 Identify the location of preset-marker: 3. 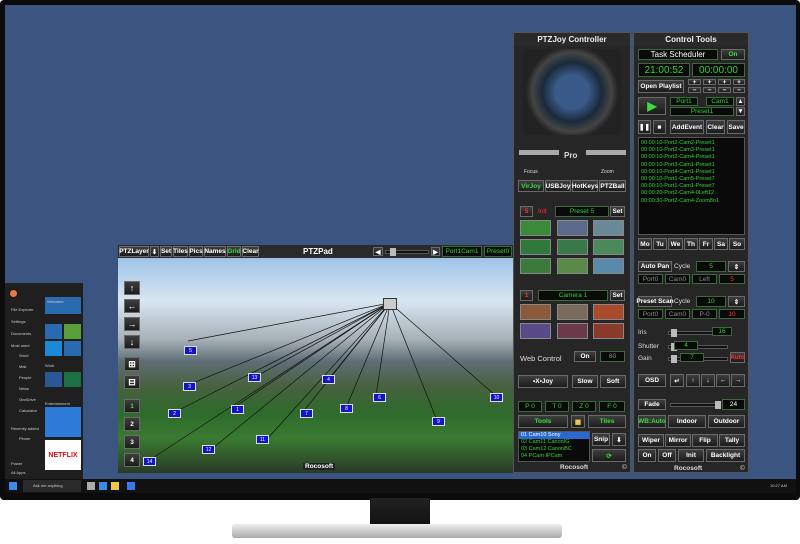
(189, 386).